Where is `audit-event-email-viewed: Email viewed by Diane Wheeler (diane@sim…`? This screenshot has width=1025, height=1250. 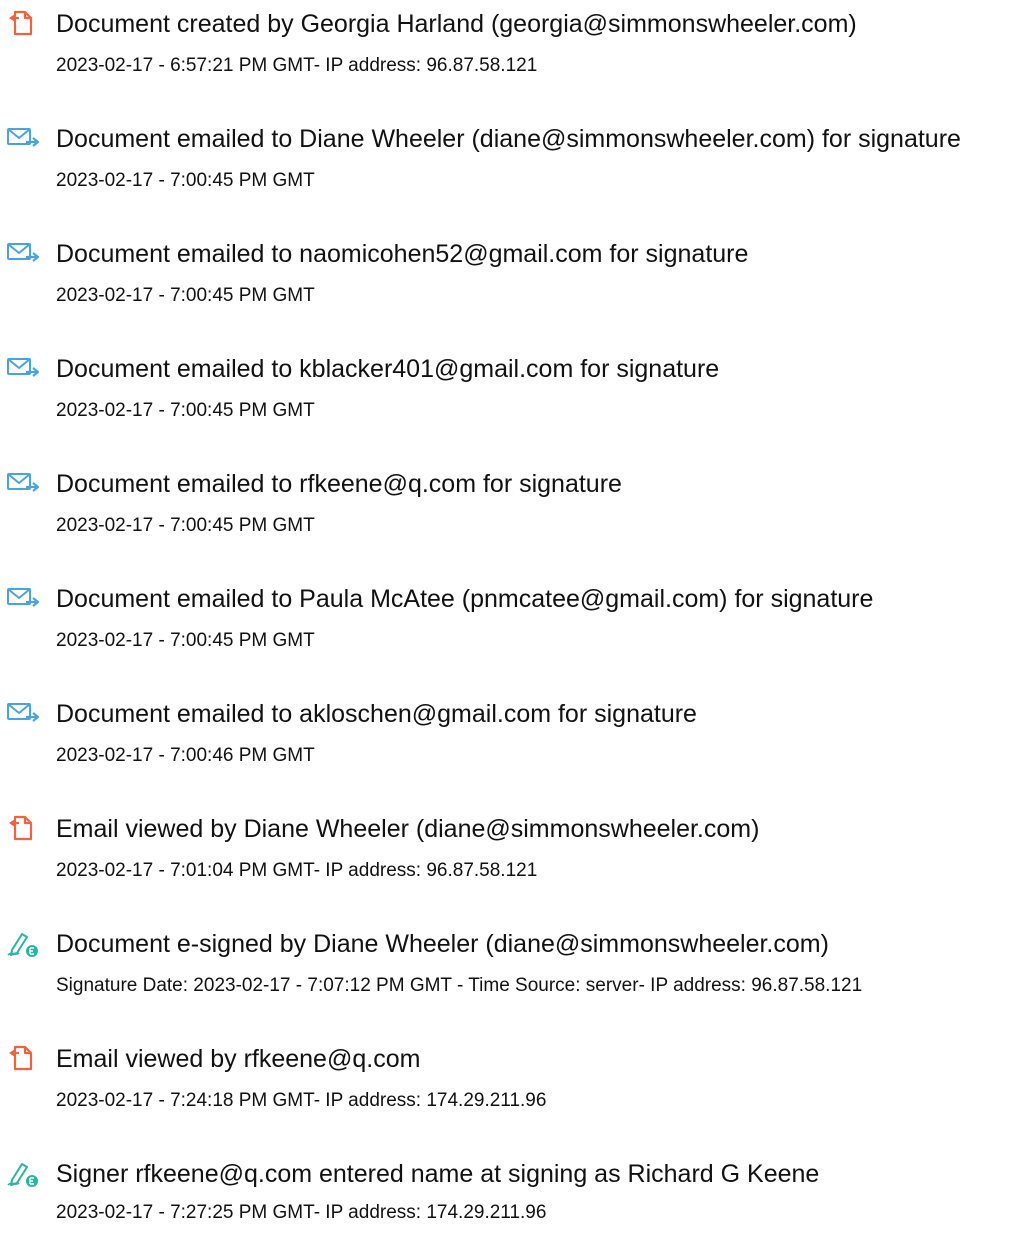
audit-event-email-viewed: Email viewed by Diane Wheeler (diane@sim… is located at coordinates (512, 855).